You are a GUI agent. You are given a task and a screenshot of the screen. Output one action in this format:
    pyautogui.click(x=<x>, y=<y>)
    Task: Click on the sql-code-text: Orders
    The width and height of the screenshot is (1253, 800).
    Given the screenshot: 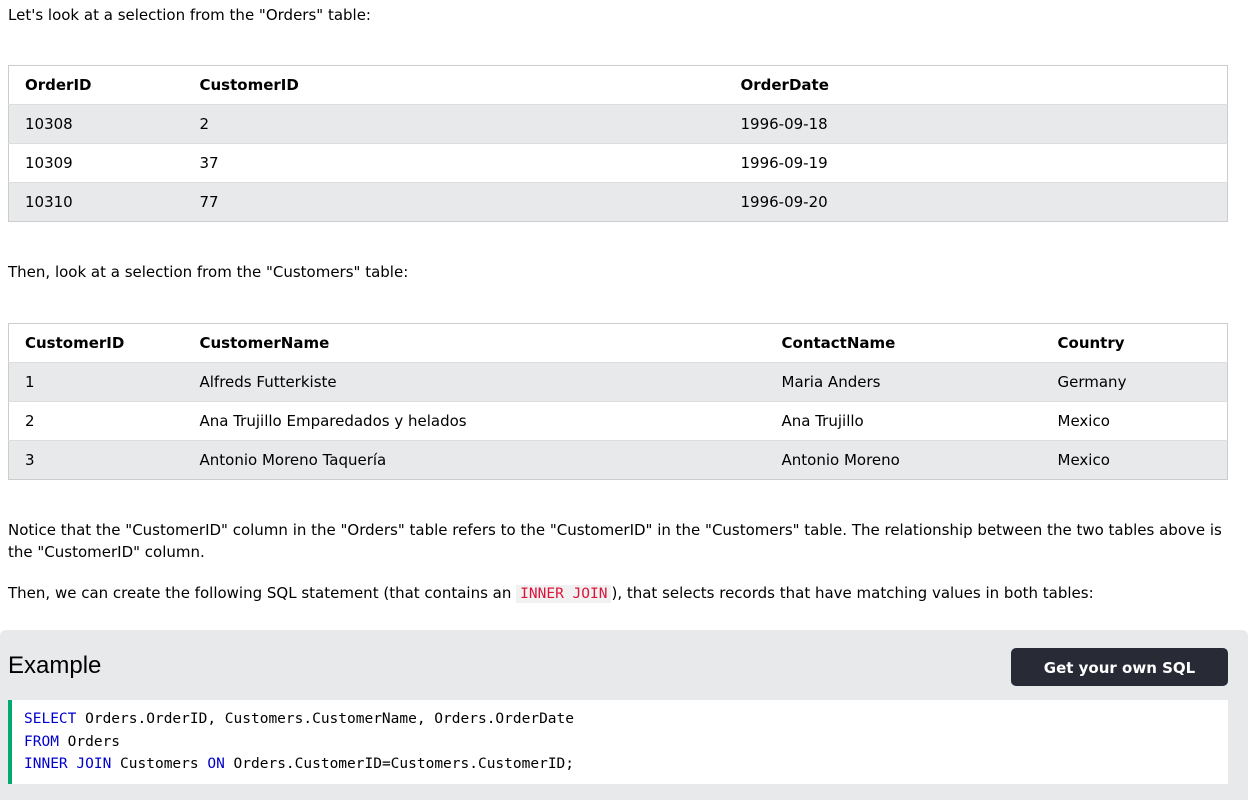 What is the action you would take?
    pyautogui.click(x=89, y=741)
    